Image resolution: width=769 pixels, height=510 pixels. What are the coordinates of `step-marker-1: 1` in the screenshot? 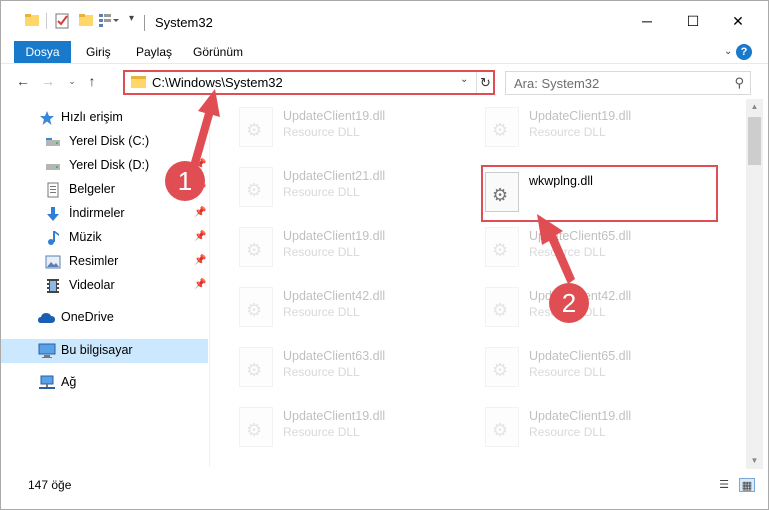 It's located at (185, 181).